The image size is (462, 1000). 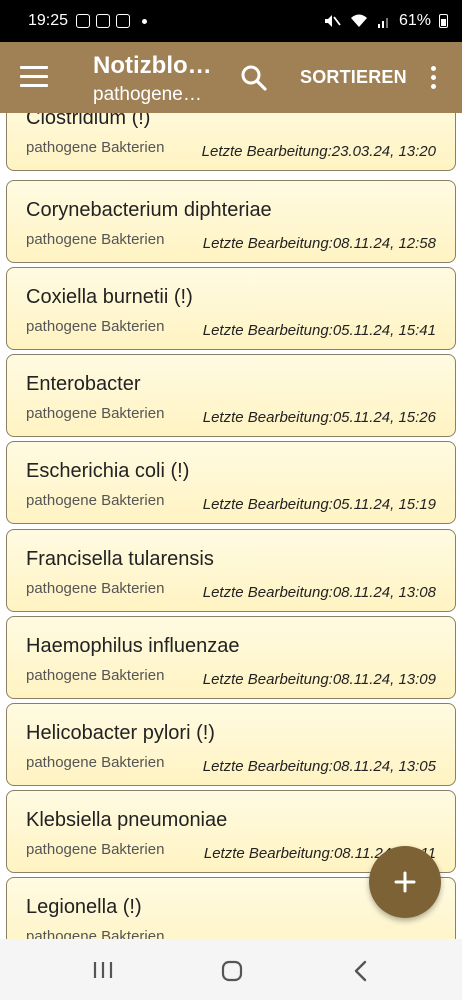 I want to click on note-title: Klebsiella pneumoniae, so click(x=127, y=820).